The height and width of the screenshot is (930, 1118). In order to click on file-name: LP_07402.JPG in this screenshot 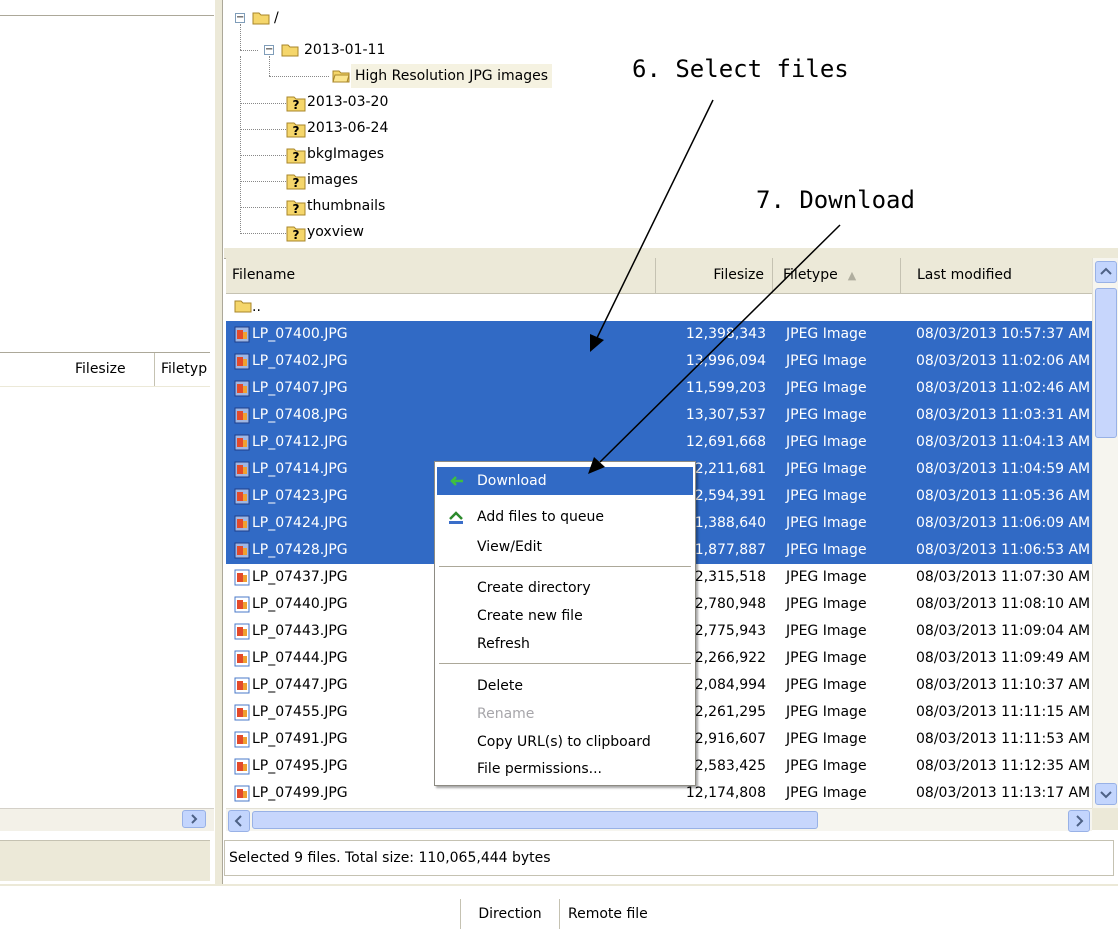, I will do `click(300, 361)`.